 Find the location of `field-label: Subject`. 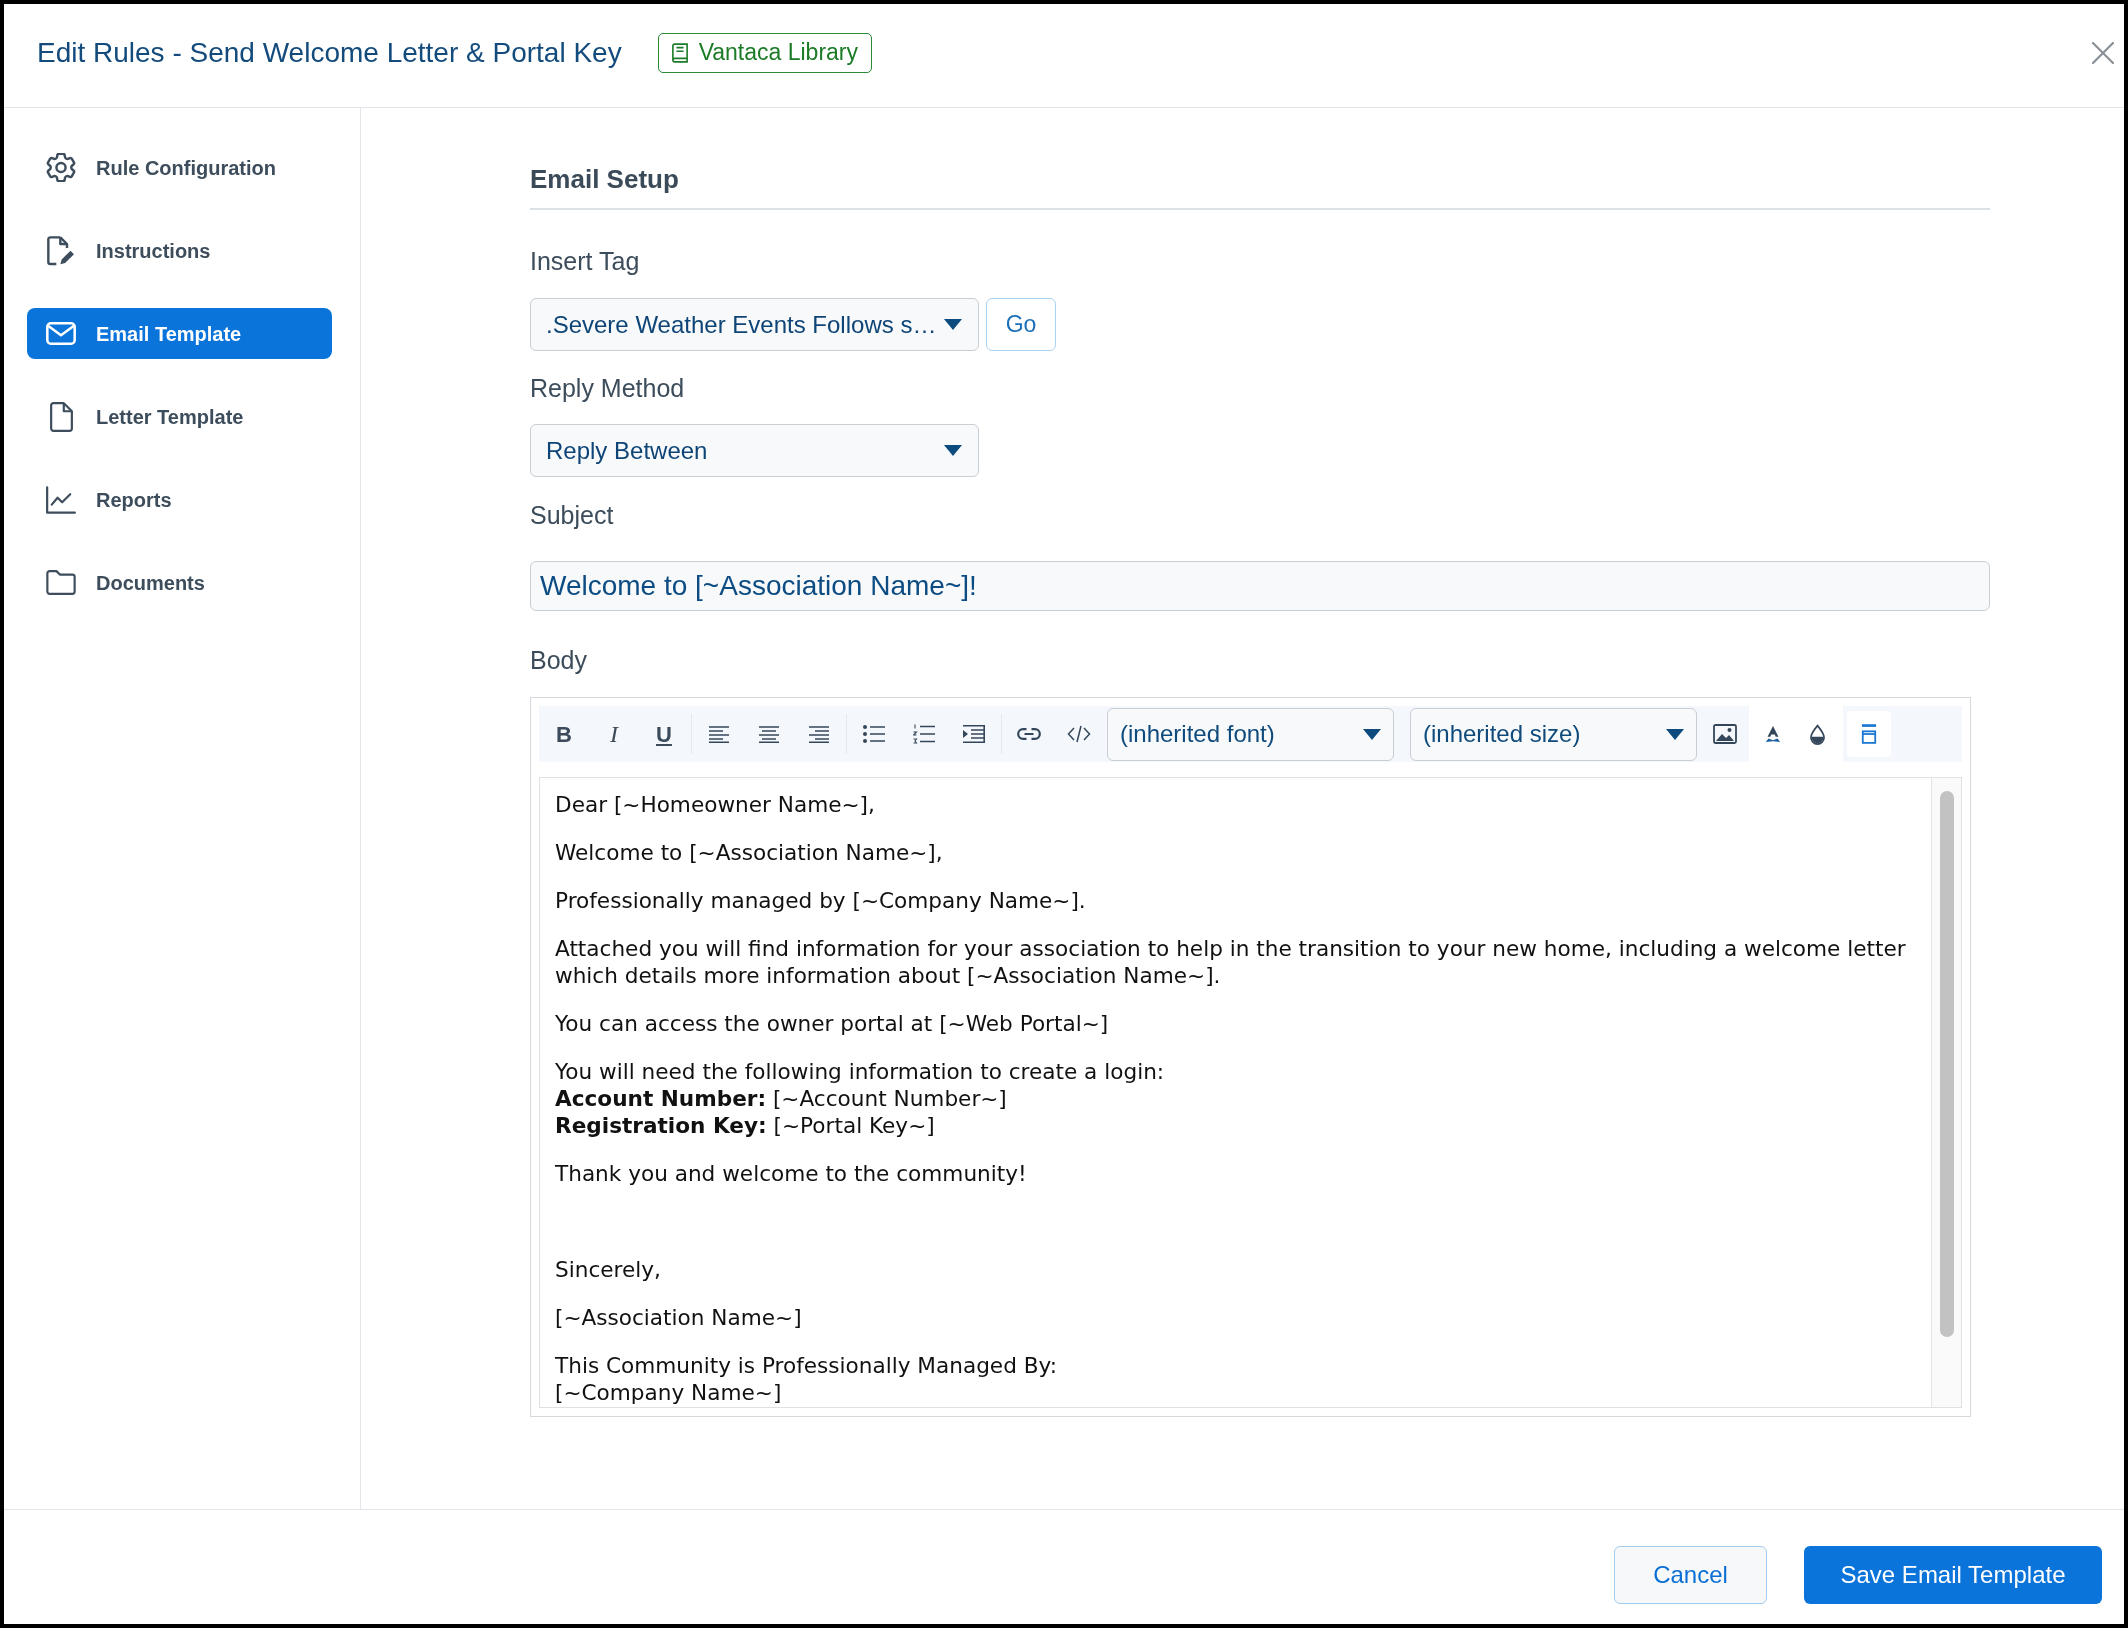

field-label: Subject is located at coordinates (572, 515).